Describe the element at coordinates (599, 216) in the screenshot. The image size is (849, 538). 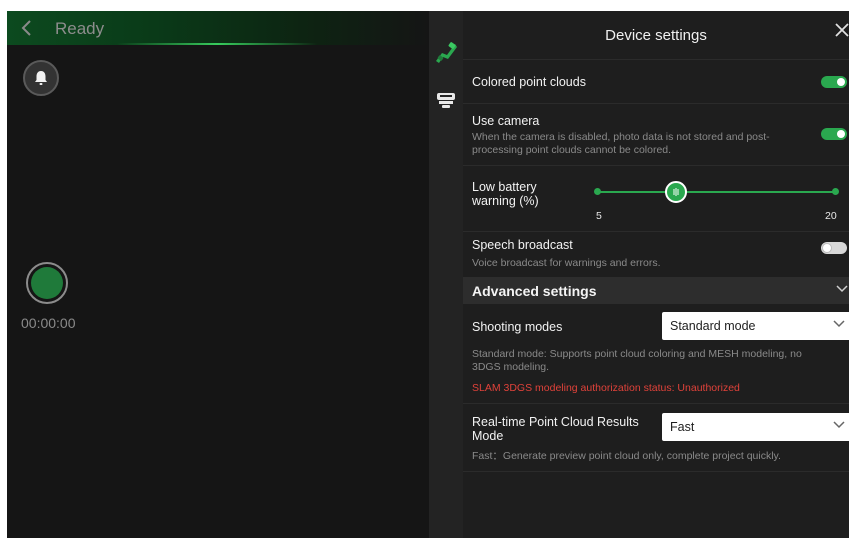
I see `slider-min-label: 5` at that location.